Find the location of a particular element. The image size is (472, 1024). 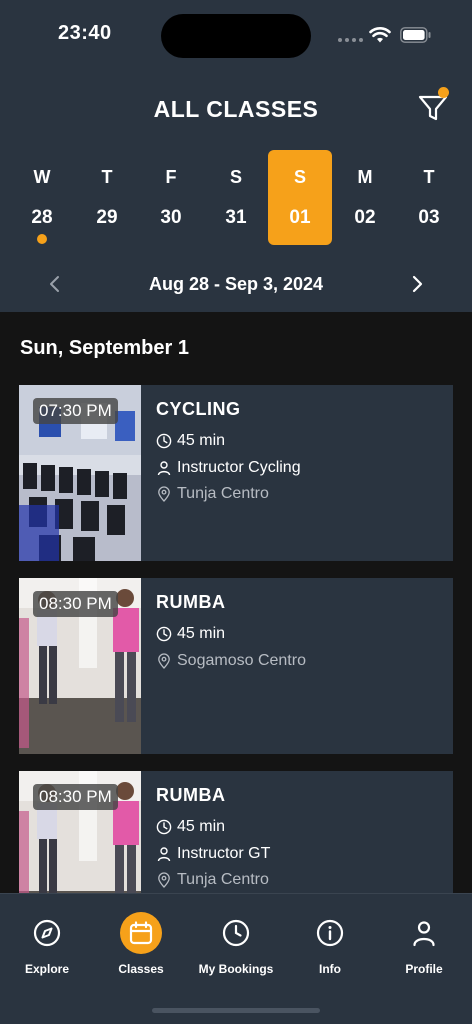

instructor-row: Instructor Cycling is located at coordinates (228, 468).